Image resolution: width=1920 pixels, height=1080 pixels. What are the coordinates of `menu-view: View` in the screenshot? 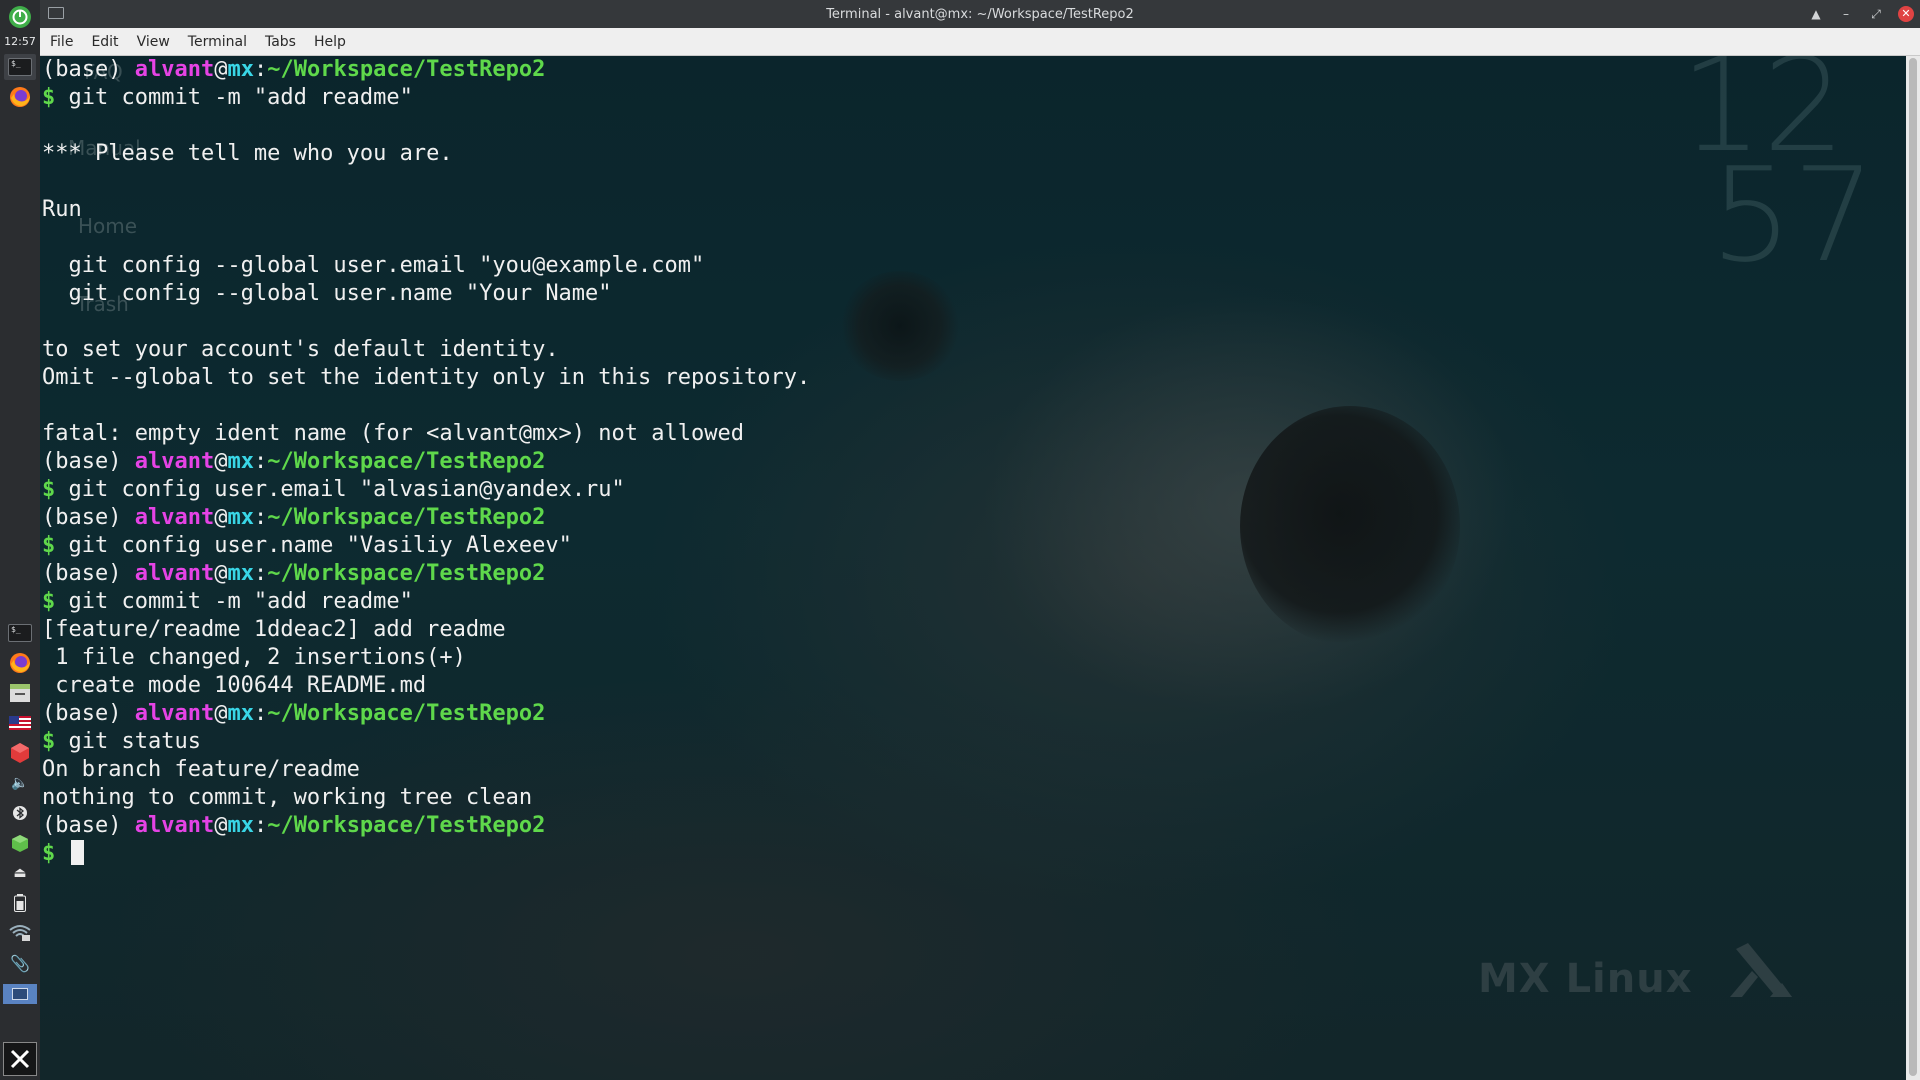 It's located at (153, 42).